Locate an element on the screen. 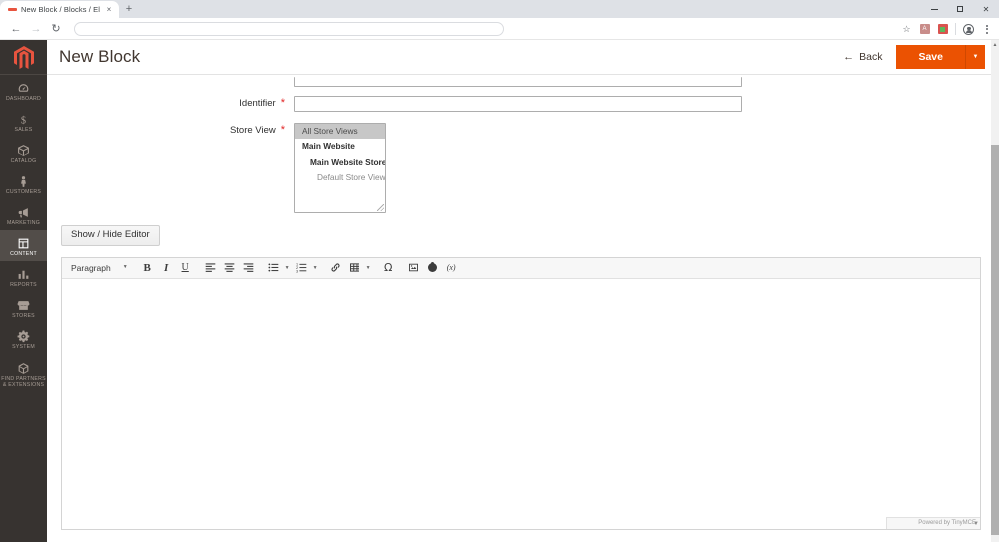  storefront-icon is located at coordinates (23, 305).